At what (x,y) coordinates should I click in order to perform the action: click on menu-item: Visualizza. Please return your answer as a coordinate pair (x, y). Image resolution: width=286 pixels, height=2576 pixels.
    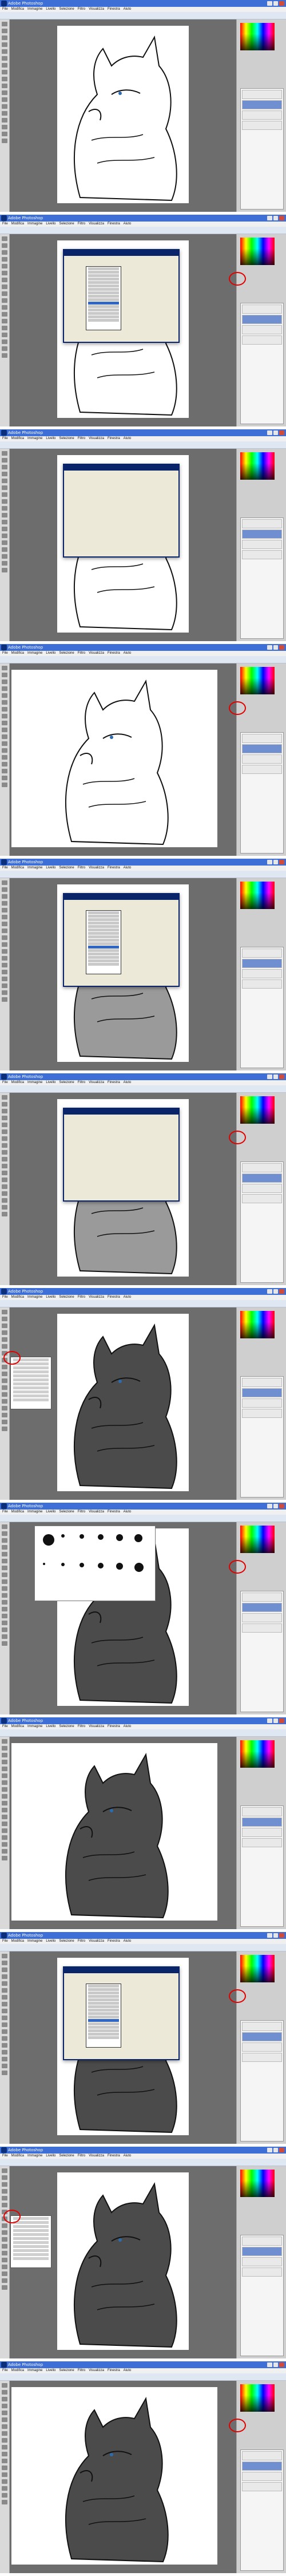
    Looking at the image, I should click on (96, 1941).